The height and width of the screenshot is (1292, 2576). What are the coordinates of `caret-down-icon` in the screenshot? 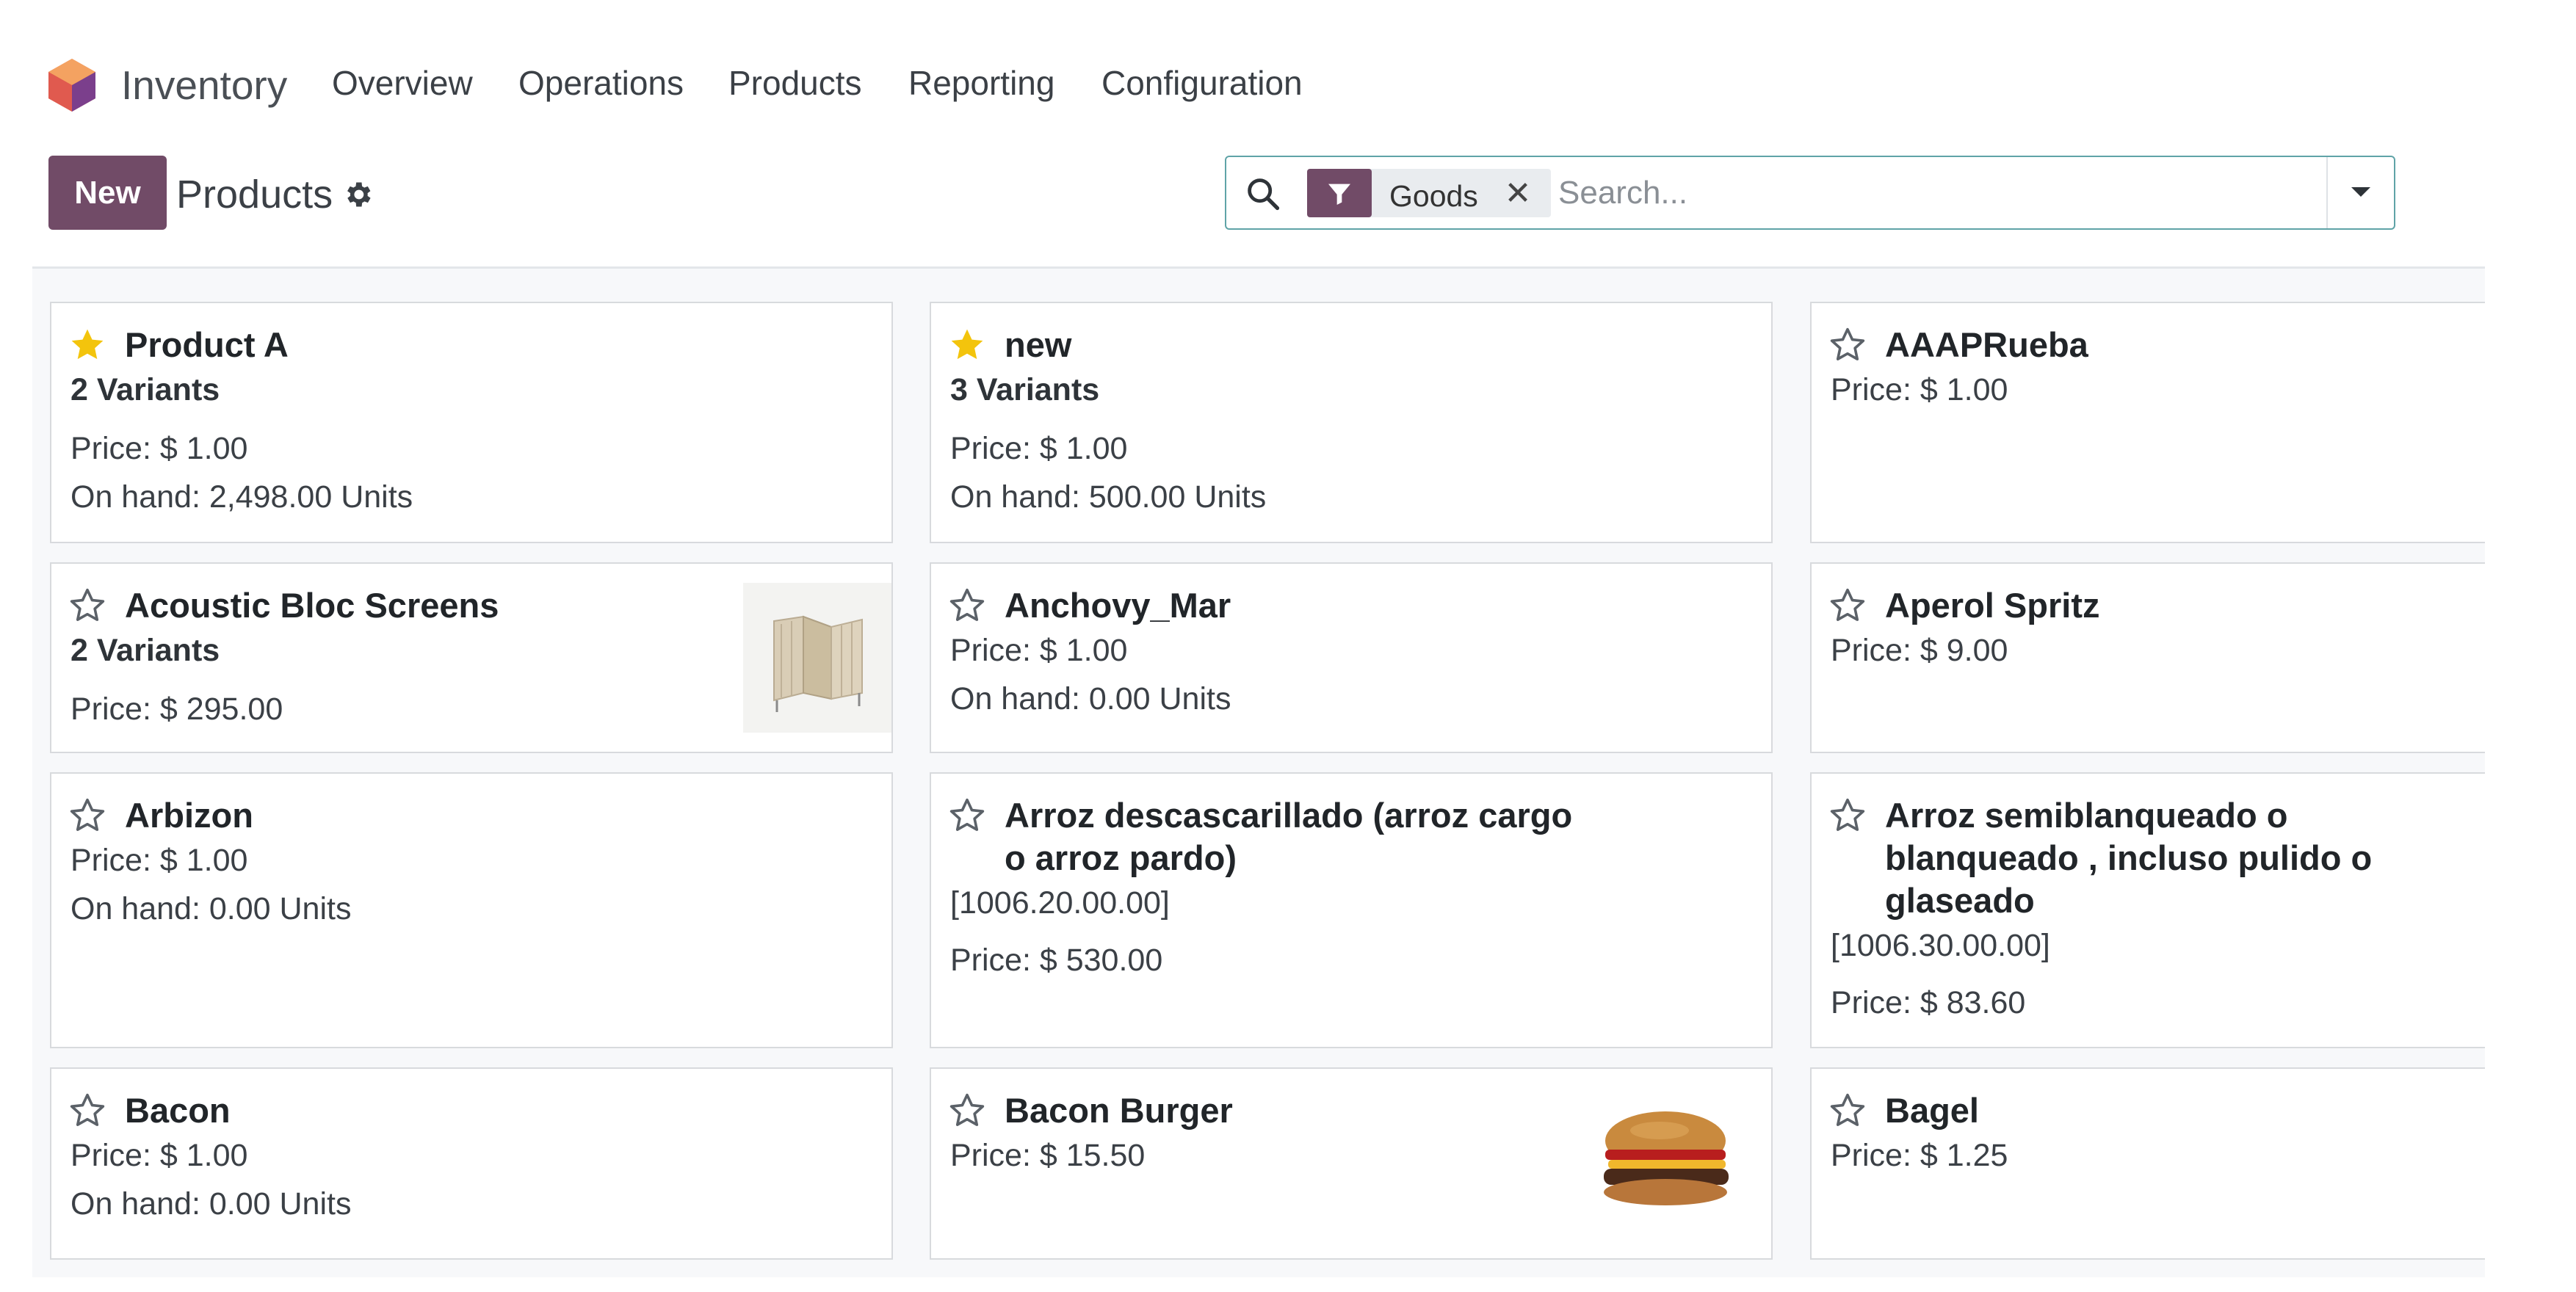 It's located at (2360, 192).